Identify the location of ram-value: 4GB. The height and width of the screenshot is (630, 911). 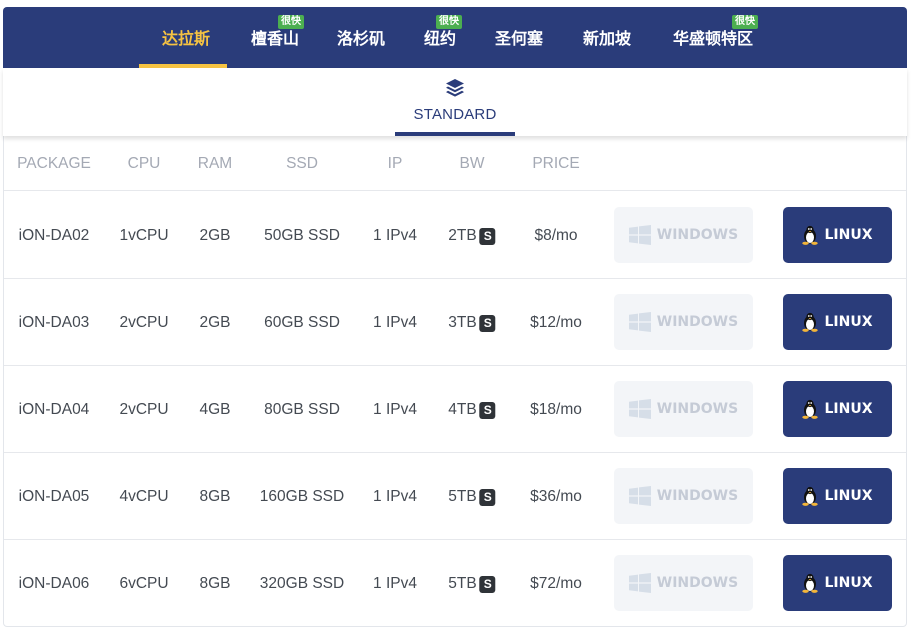
(215, 409).